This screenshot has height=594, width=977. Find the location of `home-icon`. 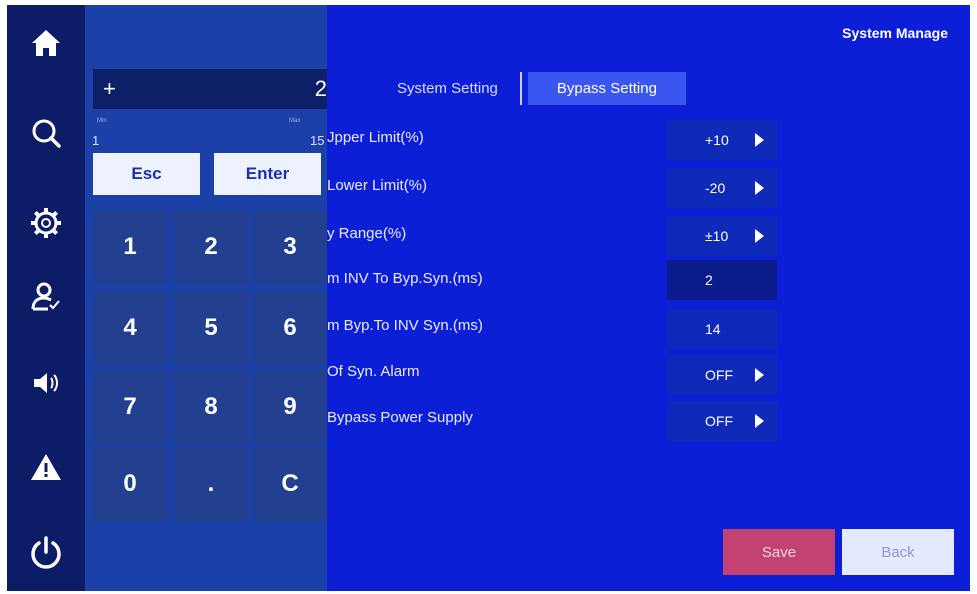

home-icon is located at coordinates (46, 43).